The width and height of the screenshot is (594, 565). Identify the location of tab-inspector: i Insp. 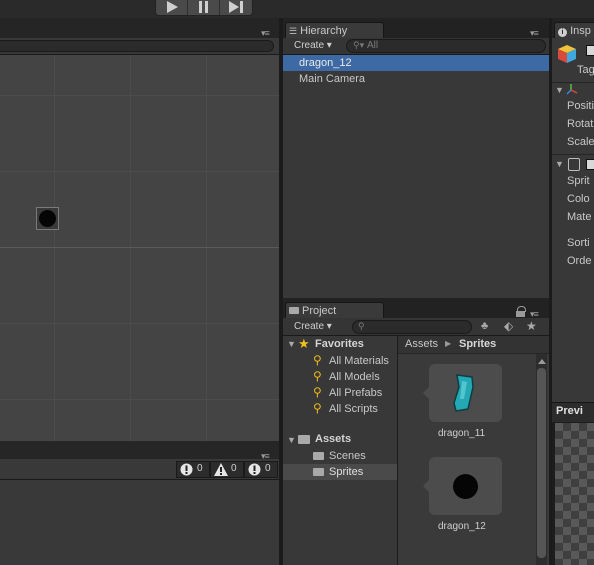
(574, 30).